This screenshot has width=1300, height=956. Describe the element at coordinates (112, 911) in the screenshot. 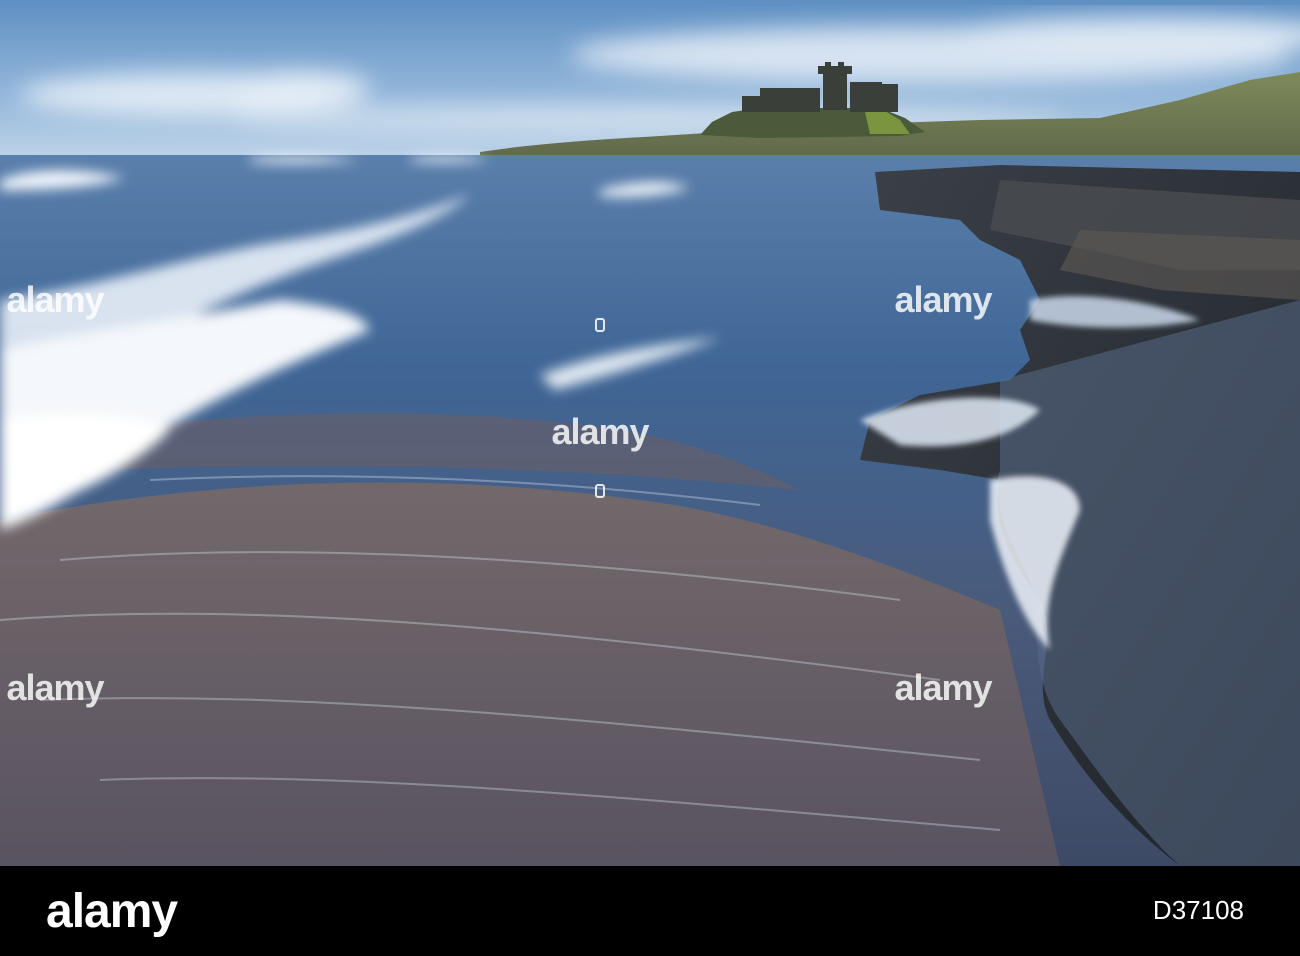

I see `alamy-logo: alamy` at that location.